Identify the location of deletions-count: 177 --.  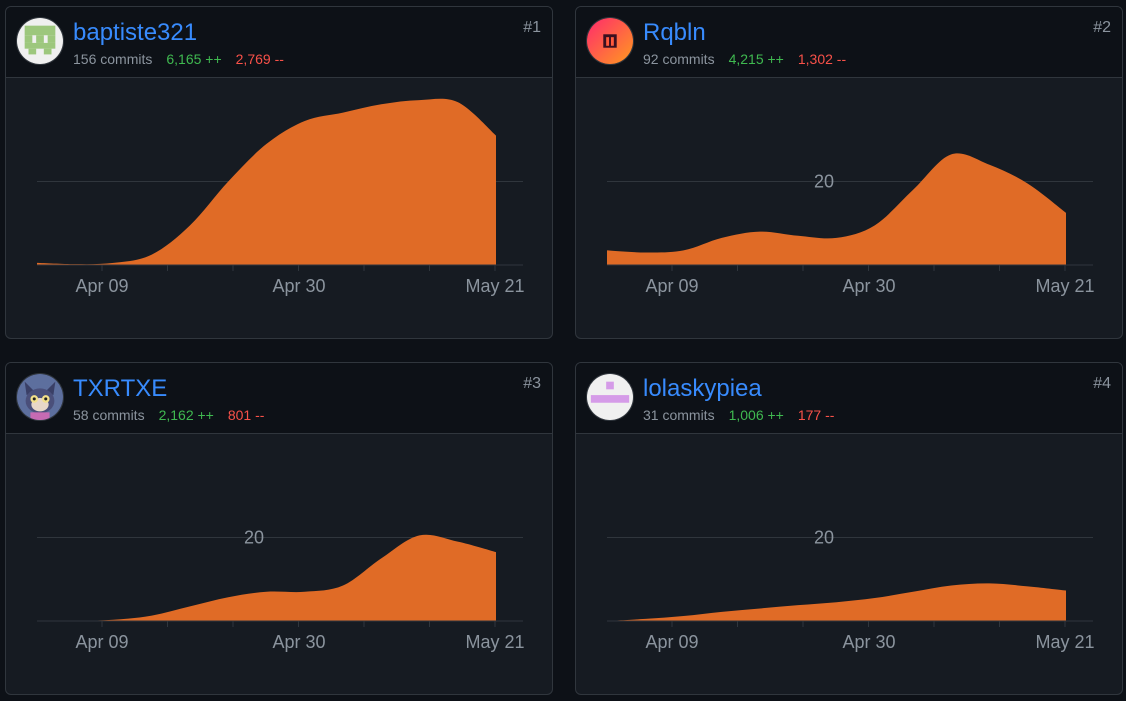
(816, 415).